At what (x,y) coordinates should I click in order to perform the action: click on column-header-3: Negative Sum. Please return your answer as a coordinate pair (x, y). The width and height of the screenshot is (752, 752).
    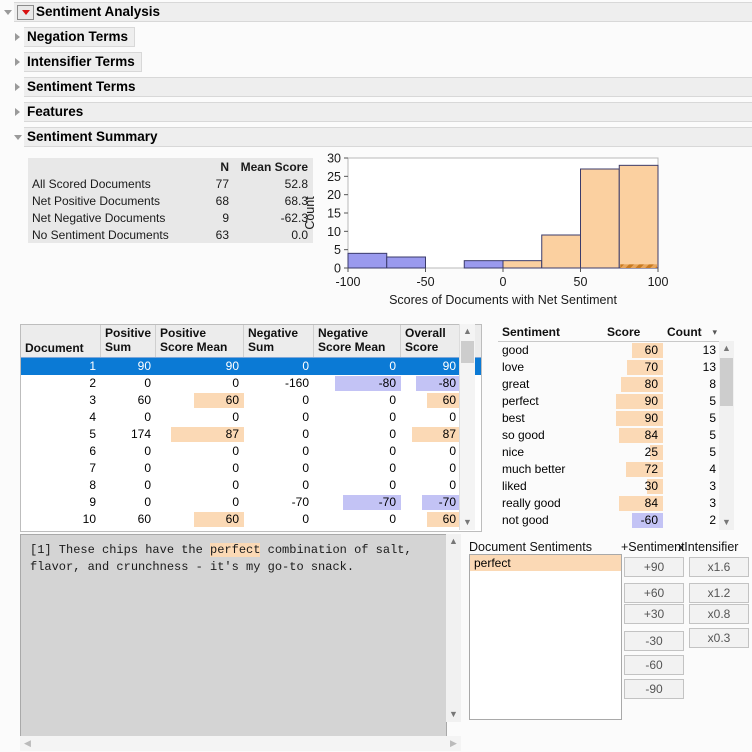
    Looking at the image, I should click on (279, 341).